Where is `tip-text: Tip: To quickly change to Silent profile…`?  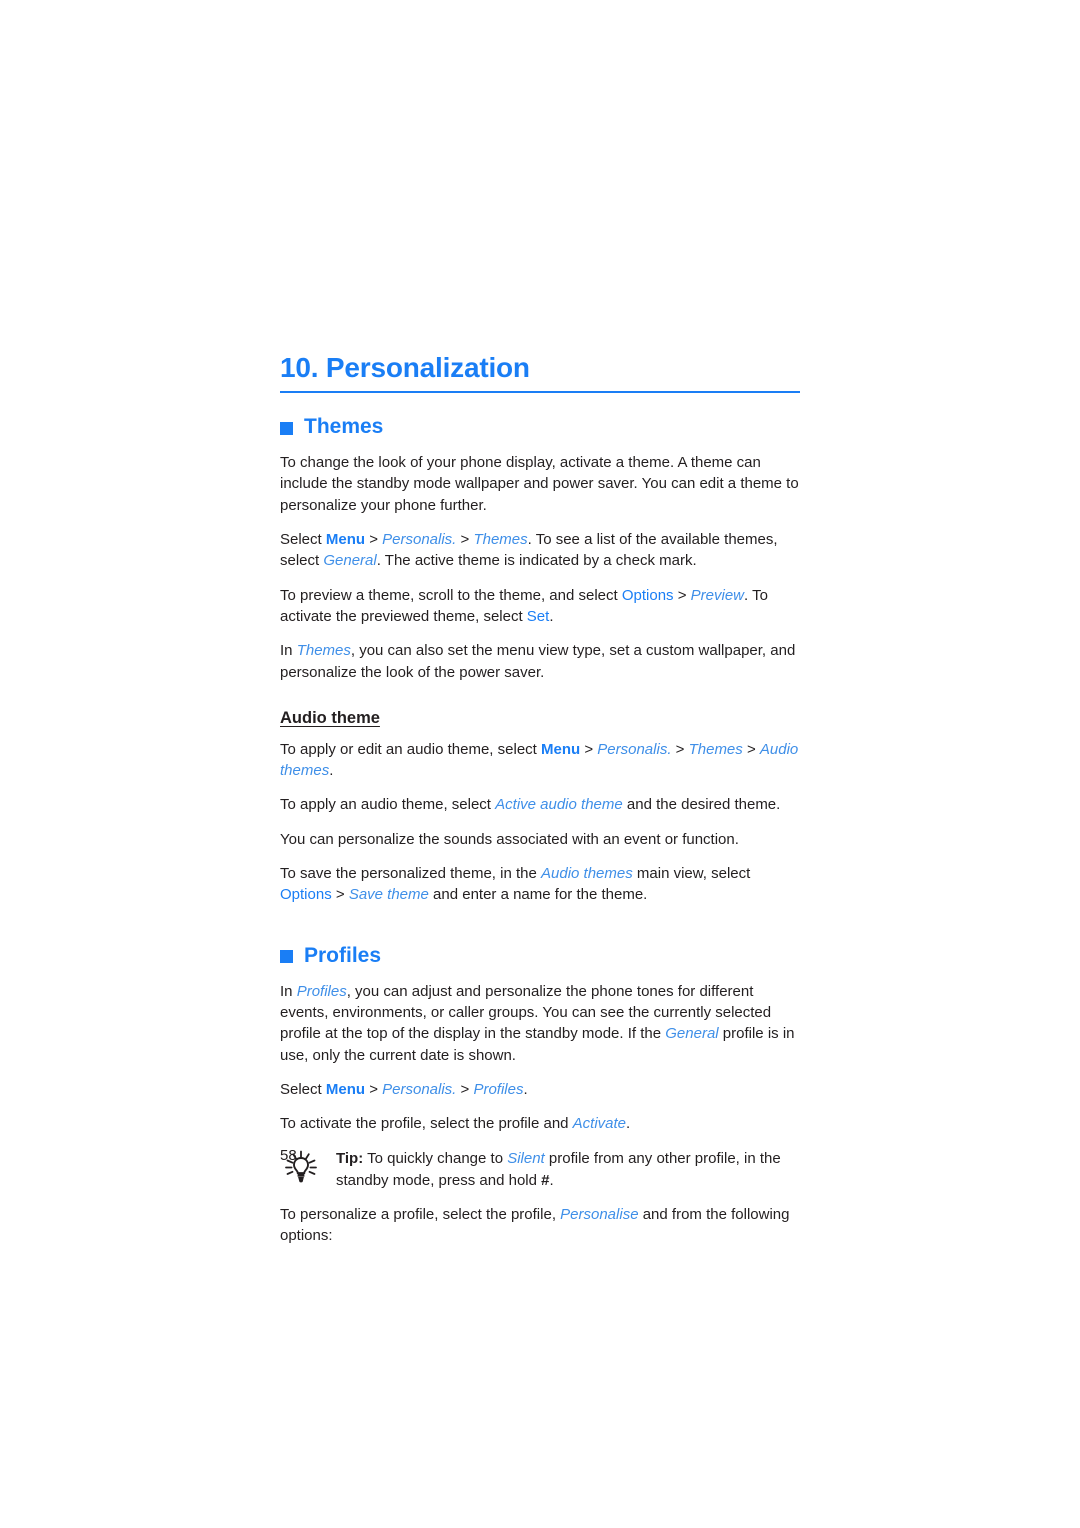
tip-text: Tip: To quickly change to Silent profile… is located at coordinates (558, 1169).